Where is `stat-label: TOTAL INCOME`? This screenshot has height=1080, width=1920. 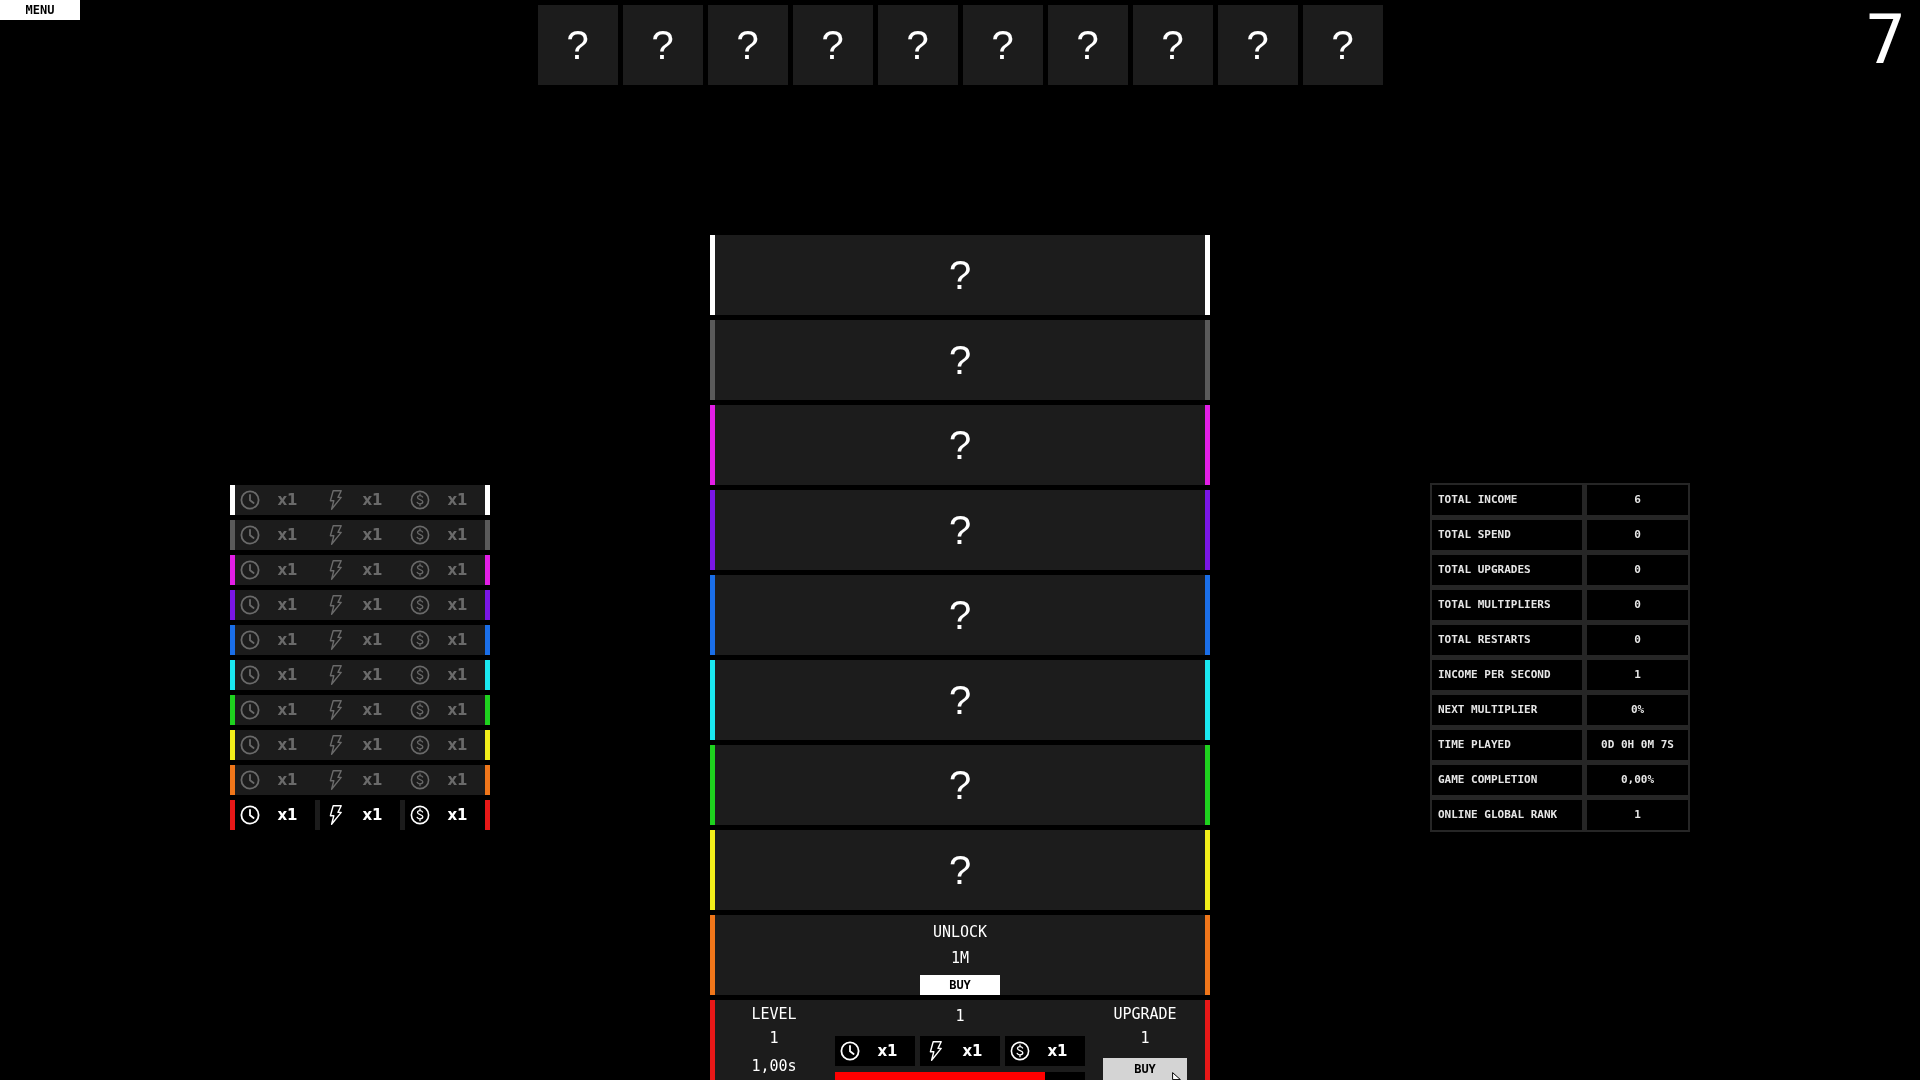
stat-label: TOTAL INCOME is located at coordinates (1507, 500).